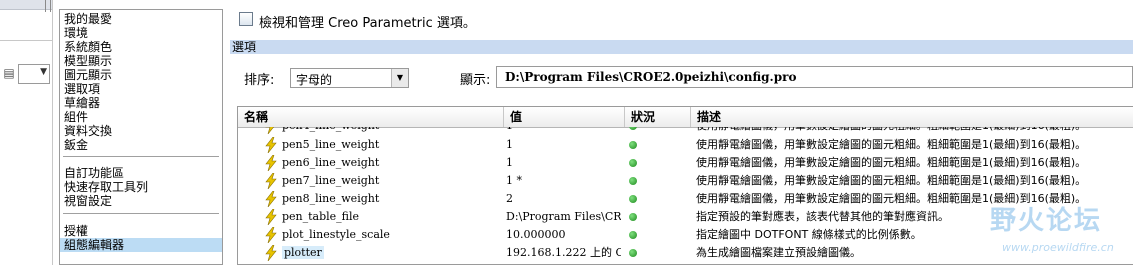  Describe the element at coordinates (141, 33) in the screenshot. I see `category-environment: 環境` at that location.